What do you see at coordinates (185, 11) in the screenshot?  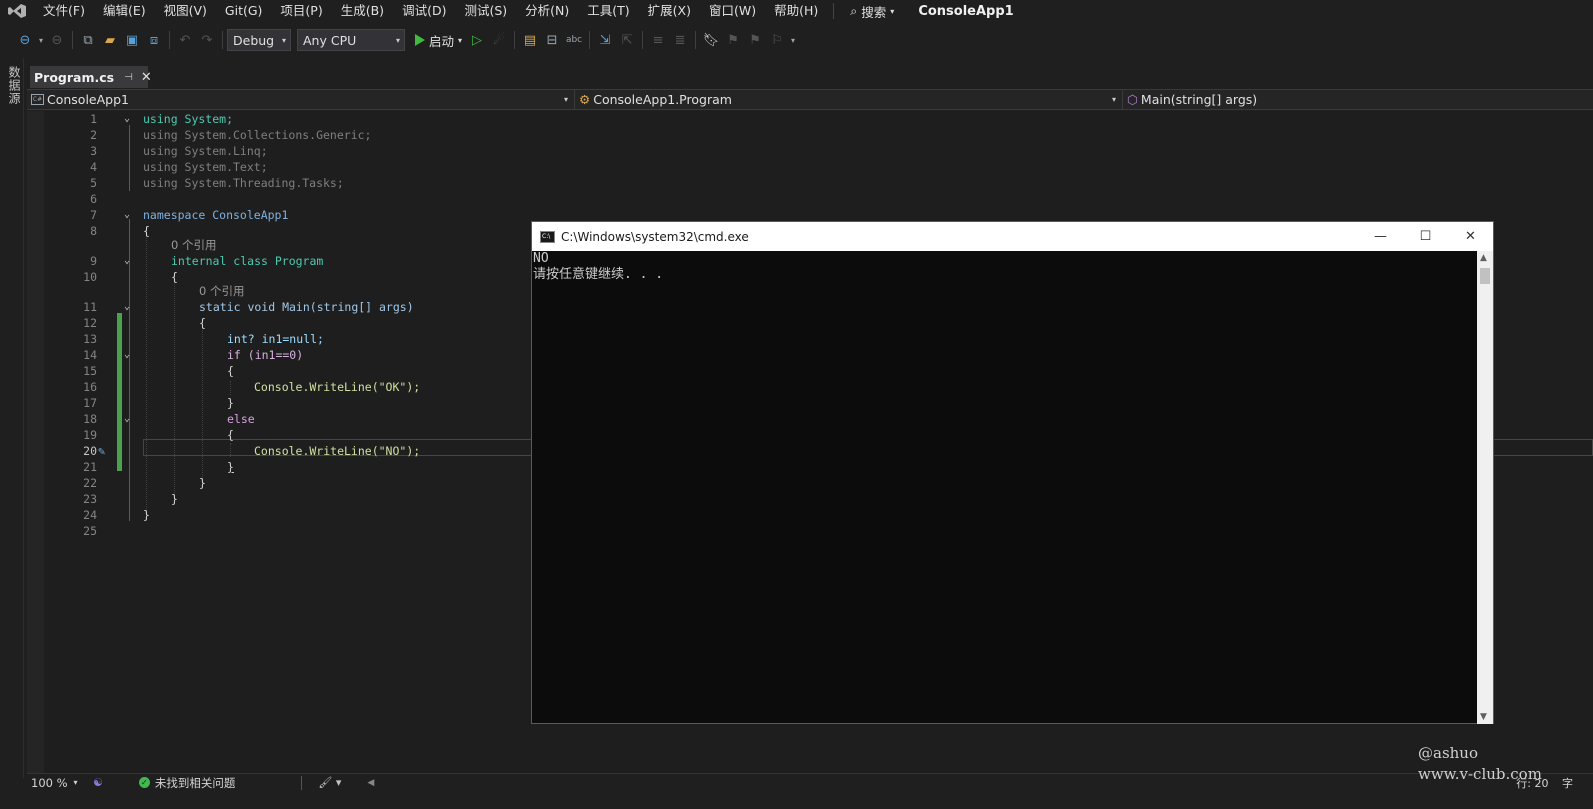 I see `menu-view: 视图(V)` at bounding box center [185, 11].